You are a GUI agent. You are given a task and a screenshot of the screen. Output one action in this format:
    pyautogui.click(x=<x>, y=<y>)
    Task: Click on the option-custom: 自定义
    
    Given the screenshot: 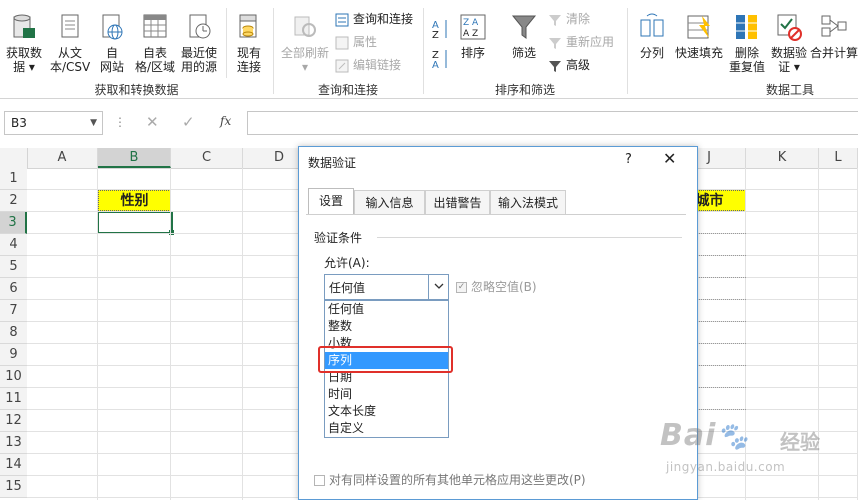 What is the action you would take?
    pyautogui.click(x=386, y=428)
    